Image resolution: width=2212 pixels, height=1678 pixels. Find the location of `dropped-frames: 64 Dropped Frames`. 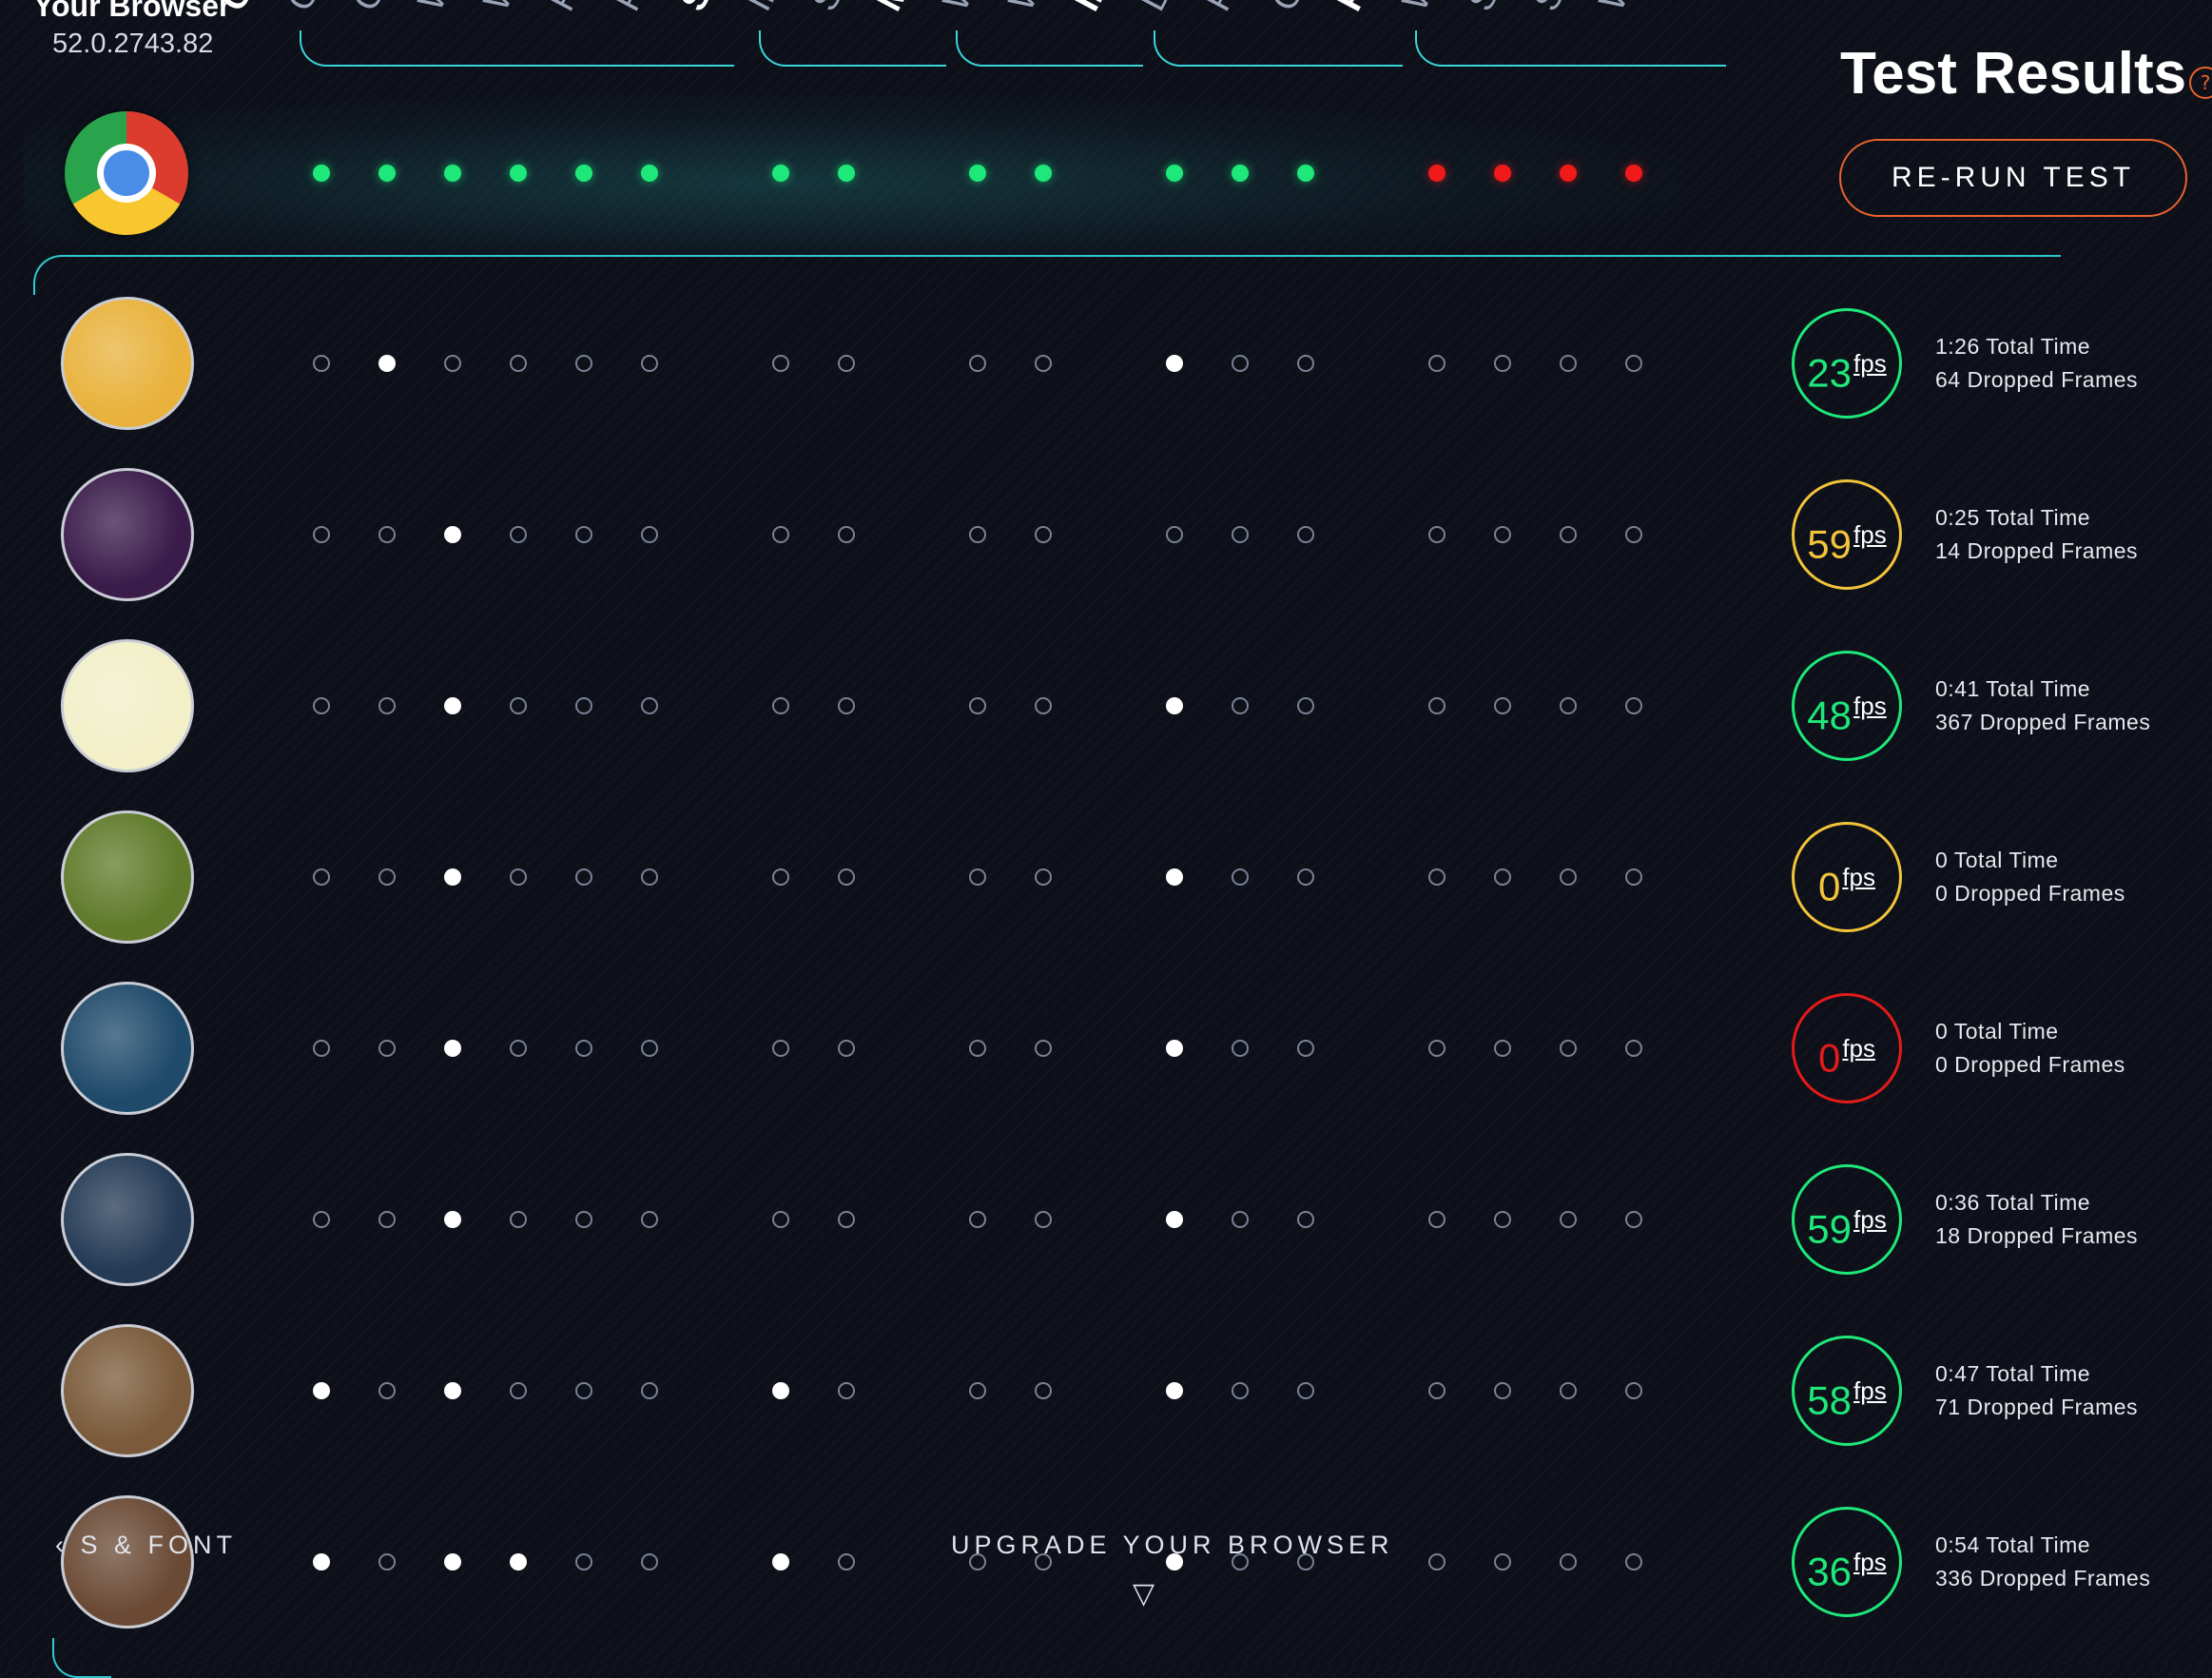

dropped-frames: 64 Dropped Frames is located at coordinates (2037, 380).